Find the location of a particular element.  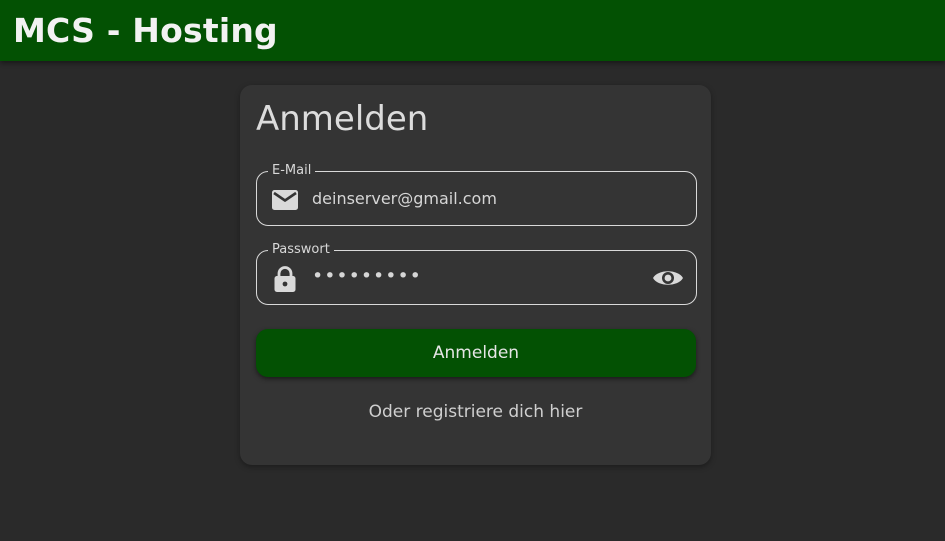

mail-icon is located at coordinates (285, 200).